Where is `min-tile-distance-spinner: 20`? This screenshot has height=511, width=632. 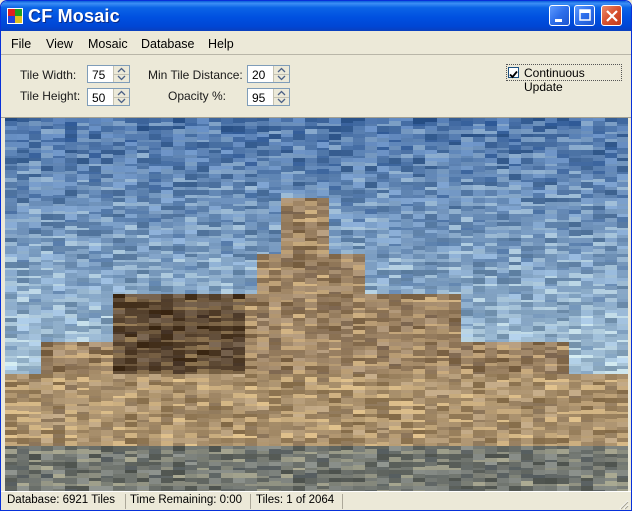
min-tile-distance-spinner: 20 is located at coordinates (268, 74).